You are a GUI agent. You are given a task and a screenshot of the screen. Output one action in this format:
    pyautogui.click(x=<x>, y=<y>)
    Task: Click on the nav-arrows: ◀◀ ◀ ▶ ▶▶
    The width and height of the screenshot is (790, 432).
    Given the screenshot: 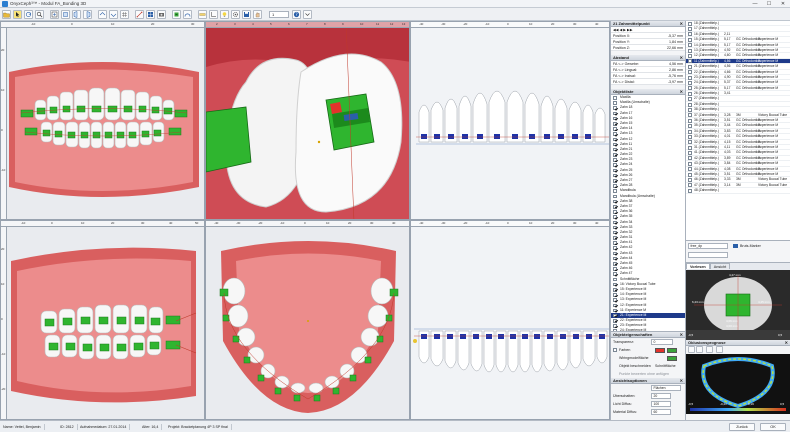 What is the action you would take?
    pyautogui.click(x=623, y=30)
    